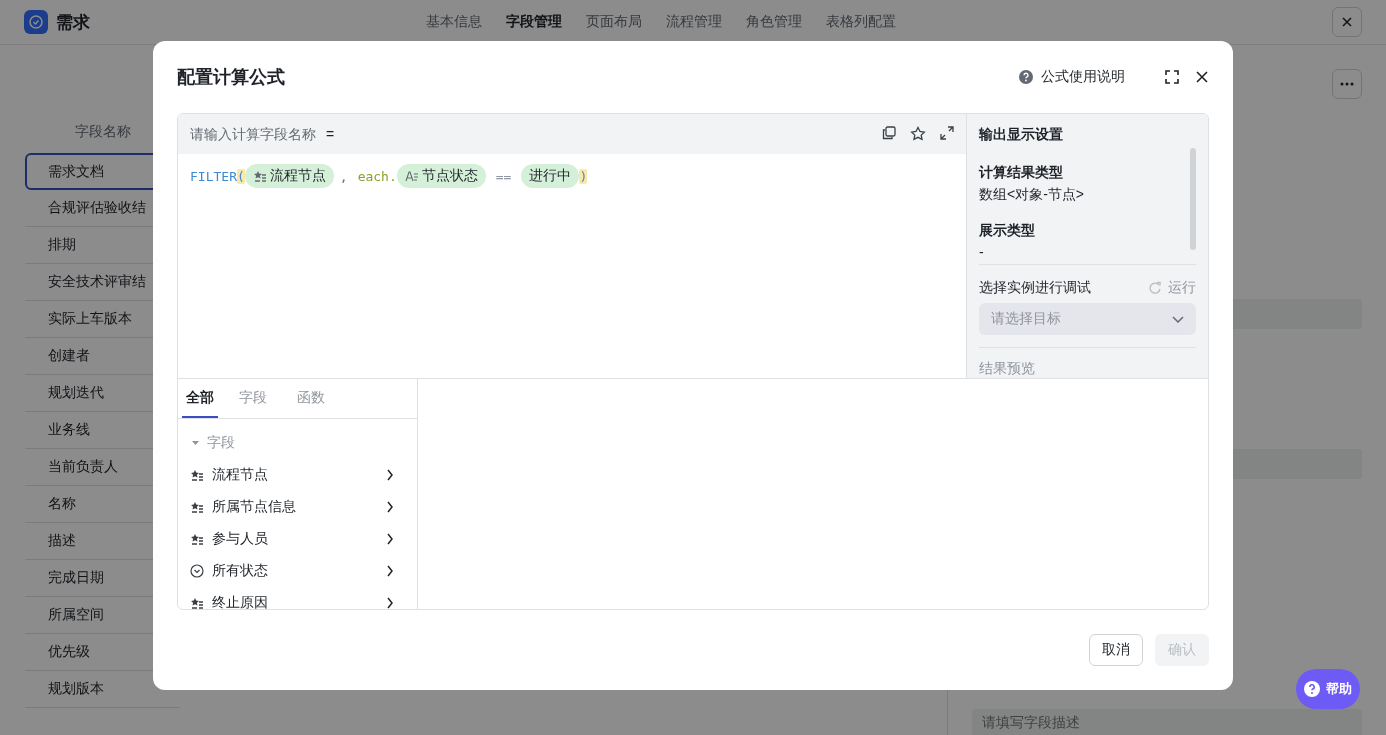  Describe the element at coordinates (73, 22) in the screenshot. I see `app-title: 需求` at that location.